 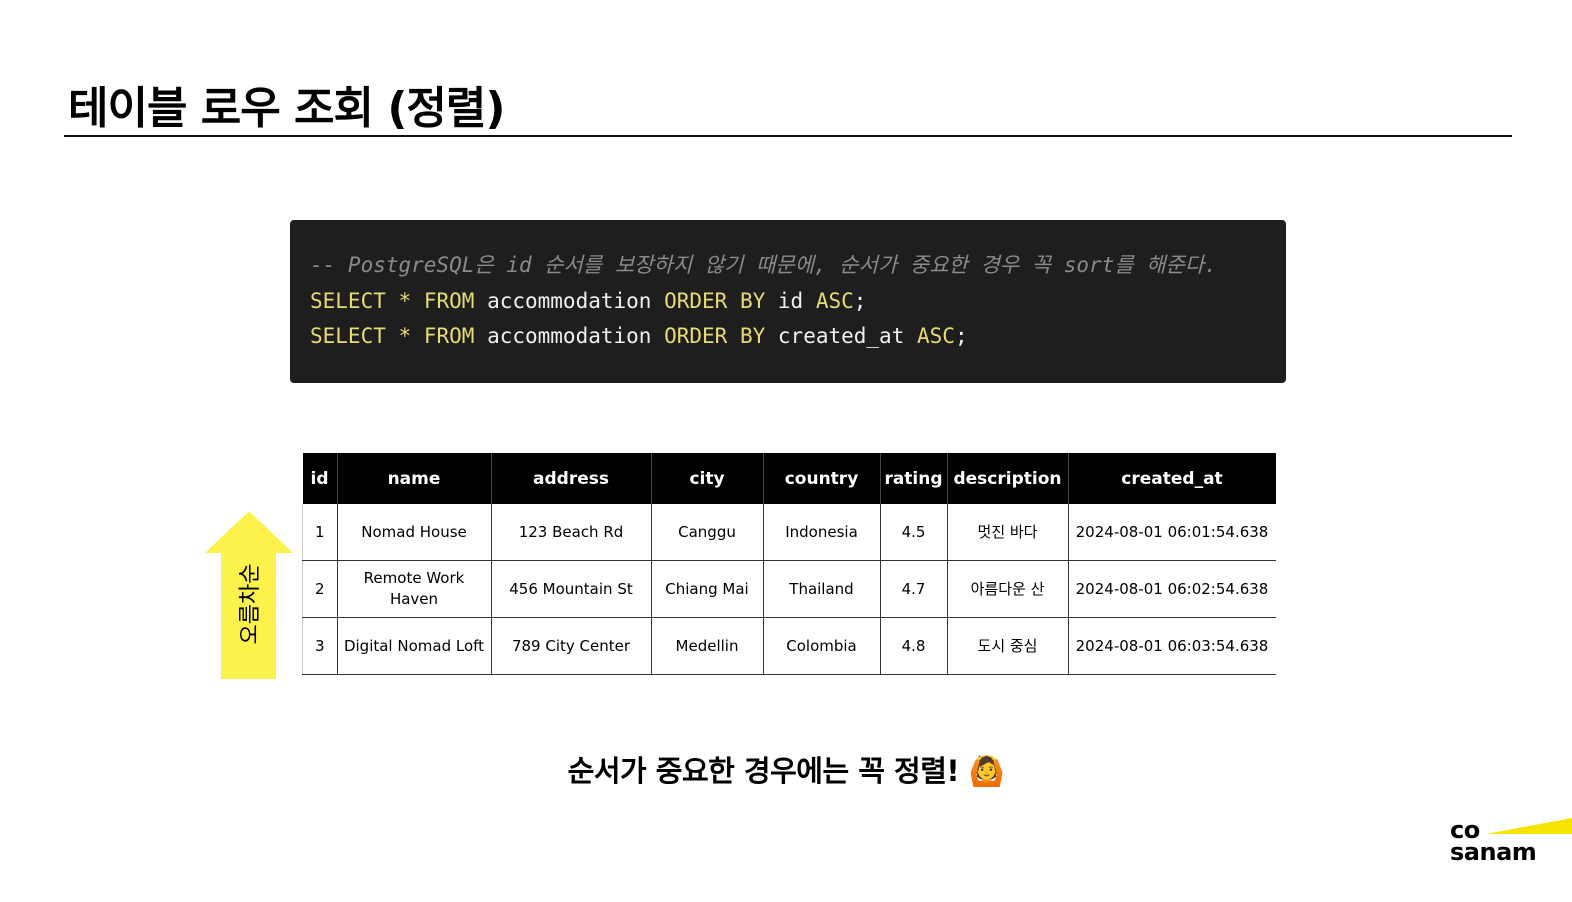 What do you see at coordinates (763, 771) in the screenshot?
I see `tagline-text: 순서가 중요한 경우에는 꼭 정렬!` at bounding box center [763, 771].